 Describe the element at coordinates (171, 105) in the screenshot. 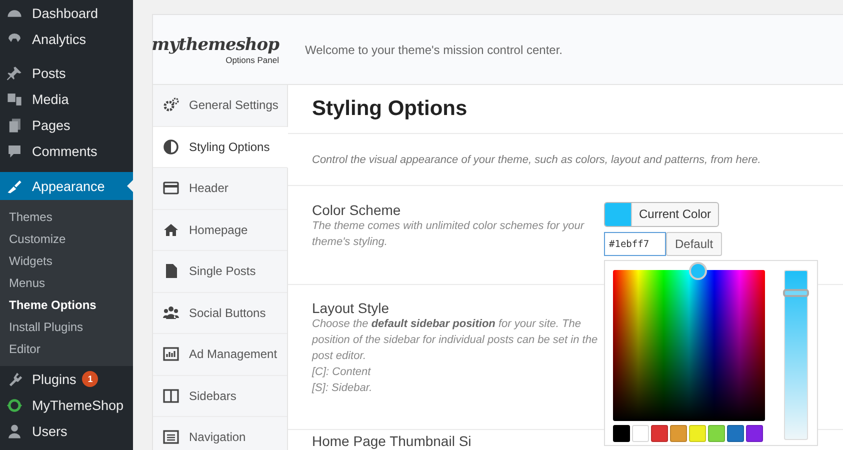

I see `gears-icon` at that location.